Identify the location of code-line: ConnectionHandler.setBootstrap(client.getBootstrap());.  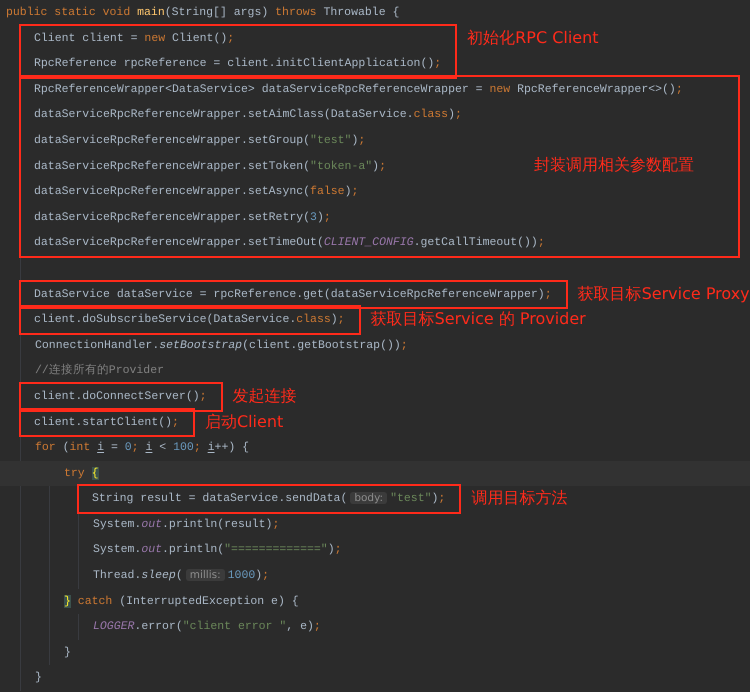
(221, 346).